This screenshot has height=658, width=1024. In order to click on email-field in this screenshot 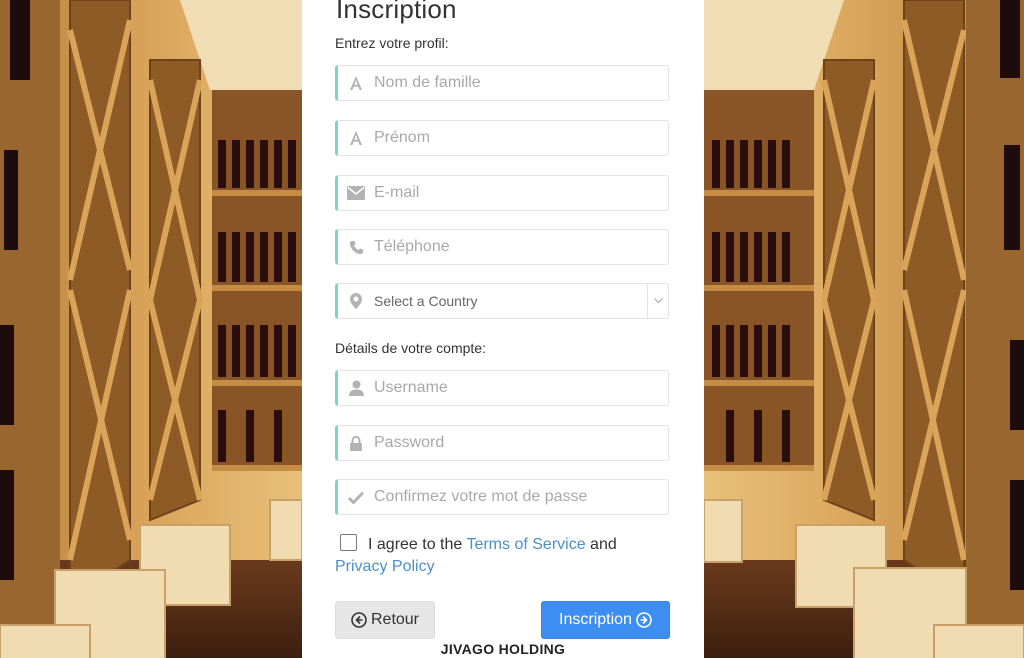, I will do `click(502, 193)`.